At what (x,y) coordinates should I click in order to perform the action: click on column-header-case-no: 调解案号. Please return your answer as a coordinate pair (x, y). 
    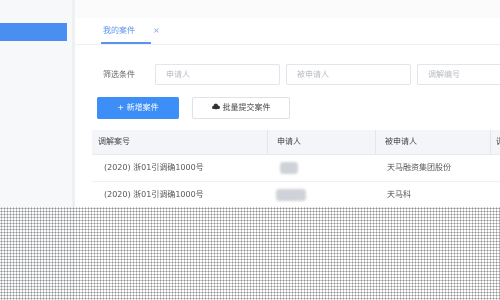
    Looking at the image, I should click on (114, 142).